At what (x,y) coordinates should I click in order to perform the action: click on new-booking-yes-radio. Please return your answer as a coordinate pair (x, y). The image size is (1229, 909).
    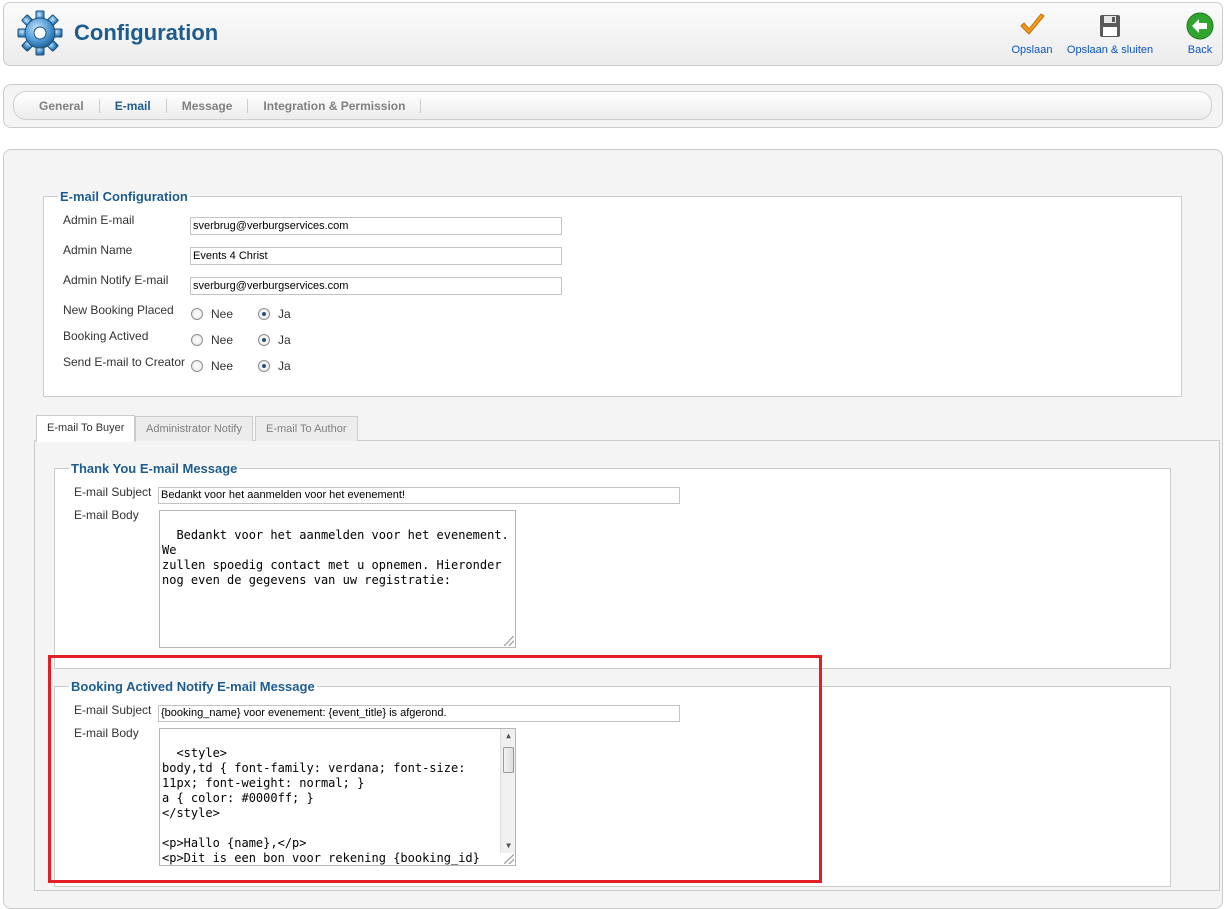
    Looking at the image, I should click on (264, 314).